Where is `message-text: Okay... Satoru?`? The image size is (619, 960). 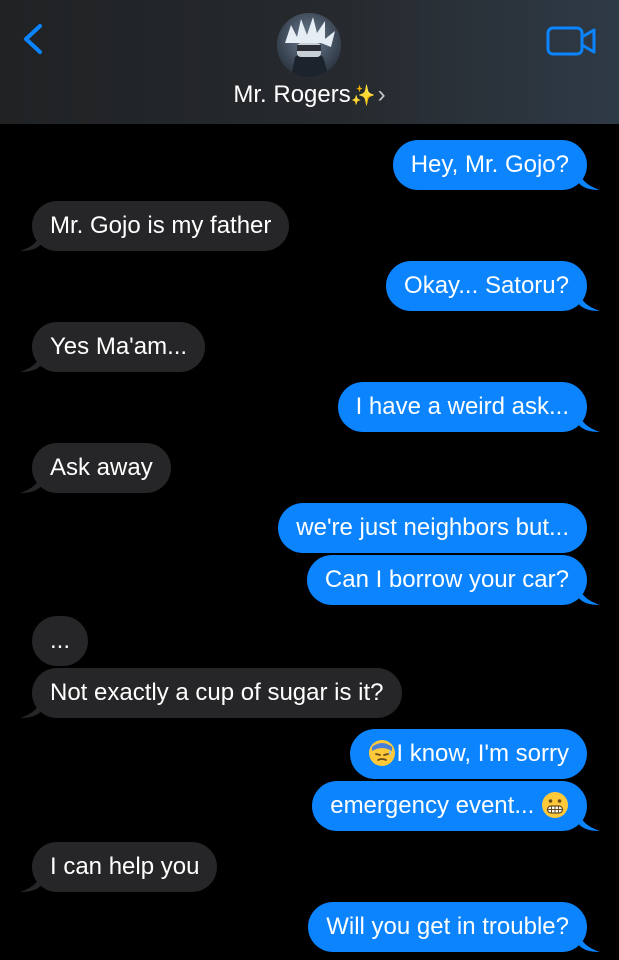
message-text: Okay... Satoru? is located at coordinates (486, 285).